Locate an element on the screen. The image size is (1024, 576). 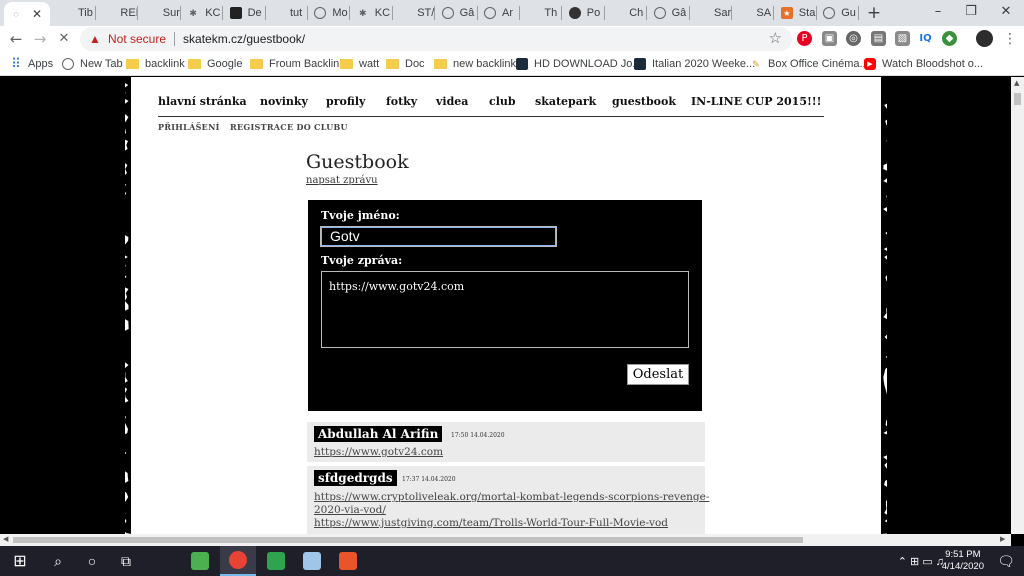
close-tab-icon: ✕ is located at coordinates (37, 14).